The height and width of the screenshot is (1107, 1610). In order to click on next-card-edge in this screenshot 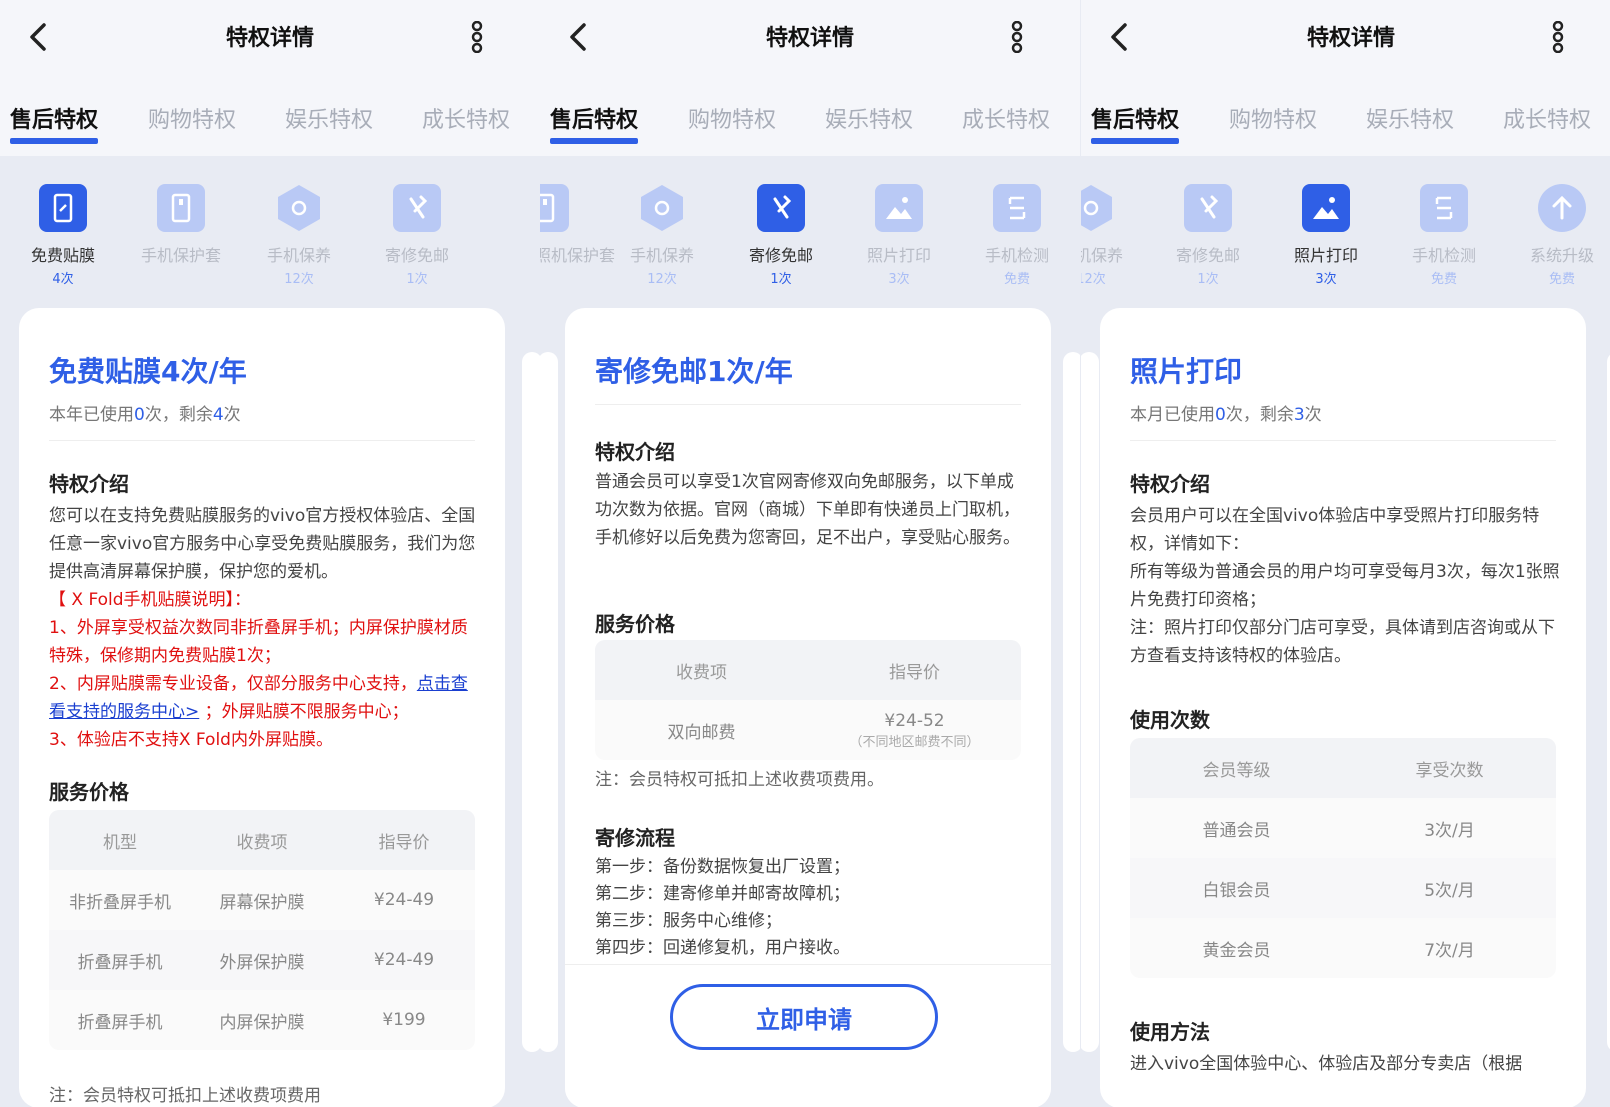, I will do `click(531, 702)`.